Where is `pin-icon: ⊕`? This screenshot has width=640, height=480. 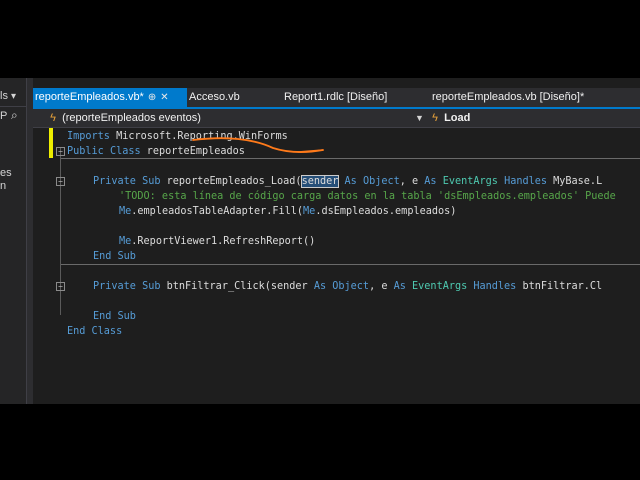
pin-icon: ⊕ is located at coordinates (152, 97).